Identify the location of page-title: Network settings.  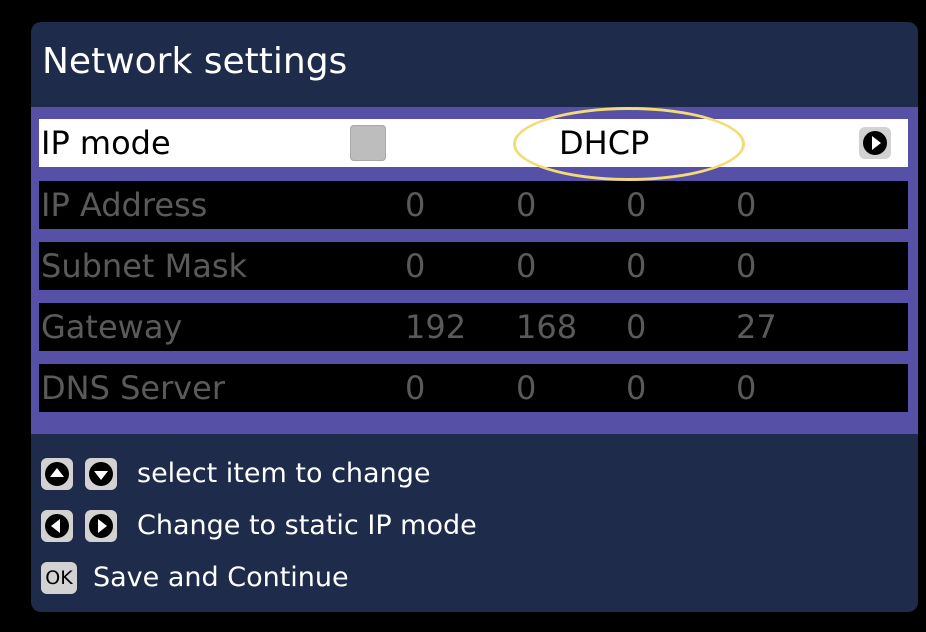
(195, 61).